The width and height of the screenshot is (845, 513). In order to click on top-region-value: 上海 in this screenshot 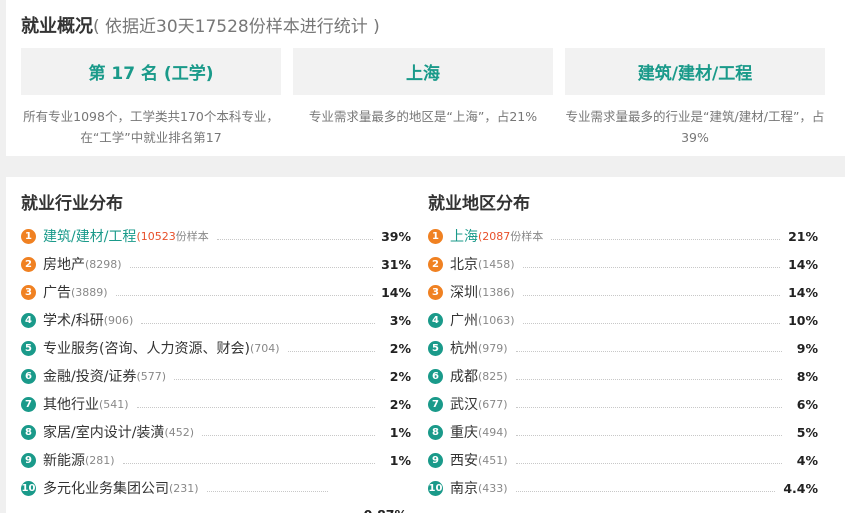, I will do `click(423, 74)`.